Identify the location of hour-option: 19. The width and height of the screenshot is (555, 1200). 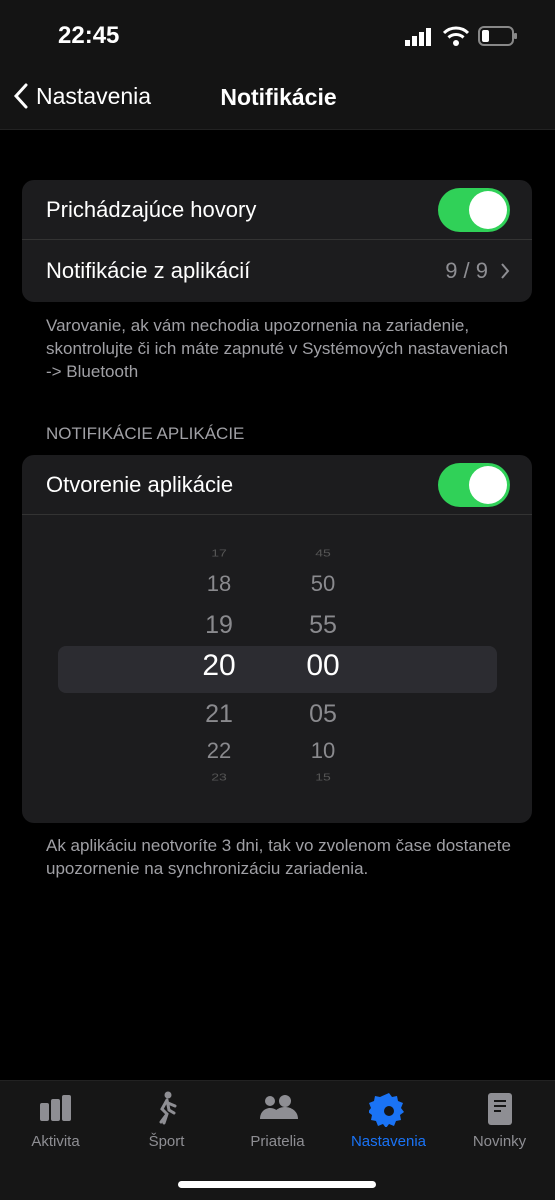
(219, 625).